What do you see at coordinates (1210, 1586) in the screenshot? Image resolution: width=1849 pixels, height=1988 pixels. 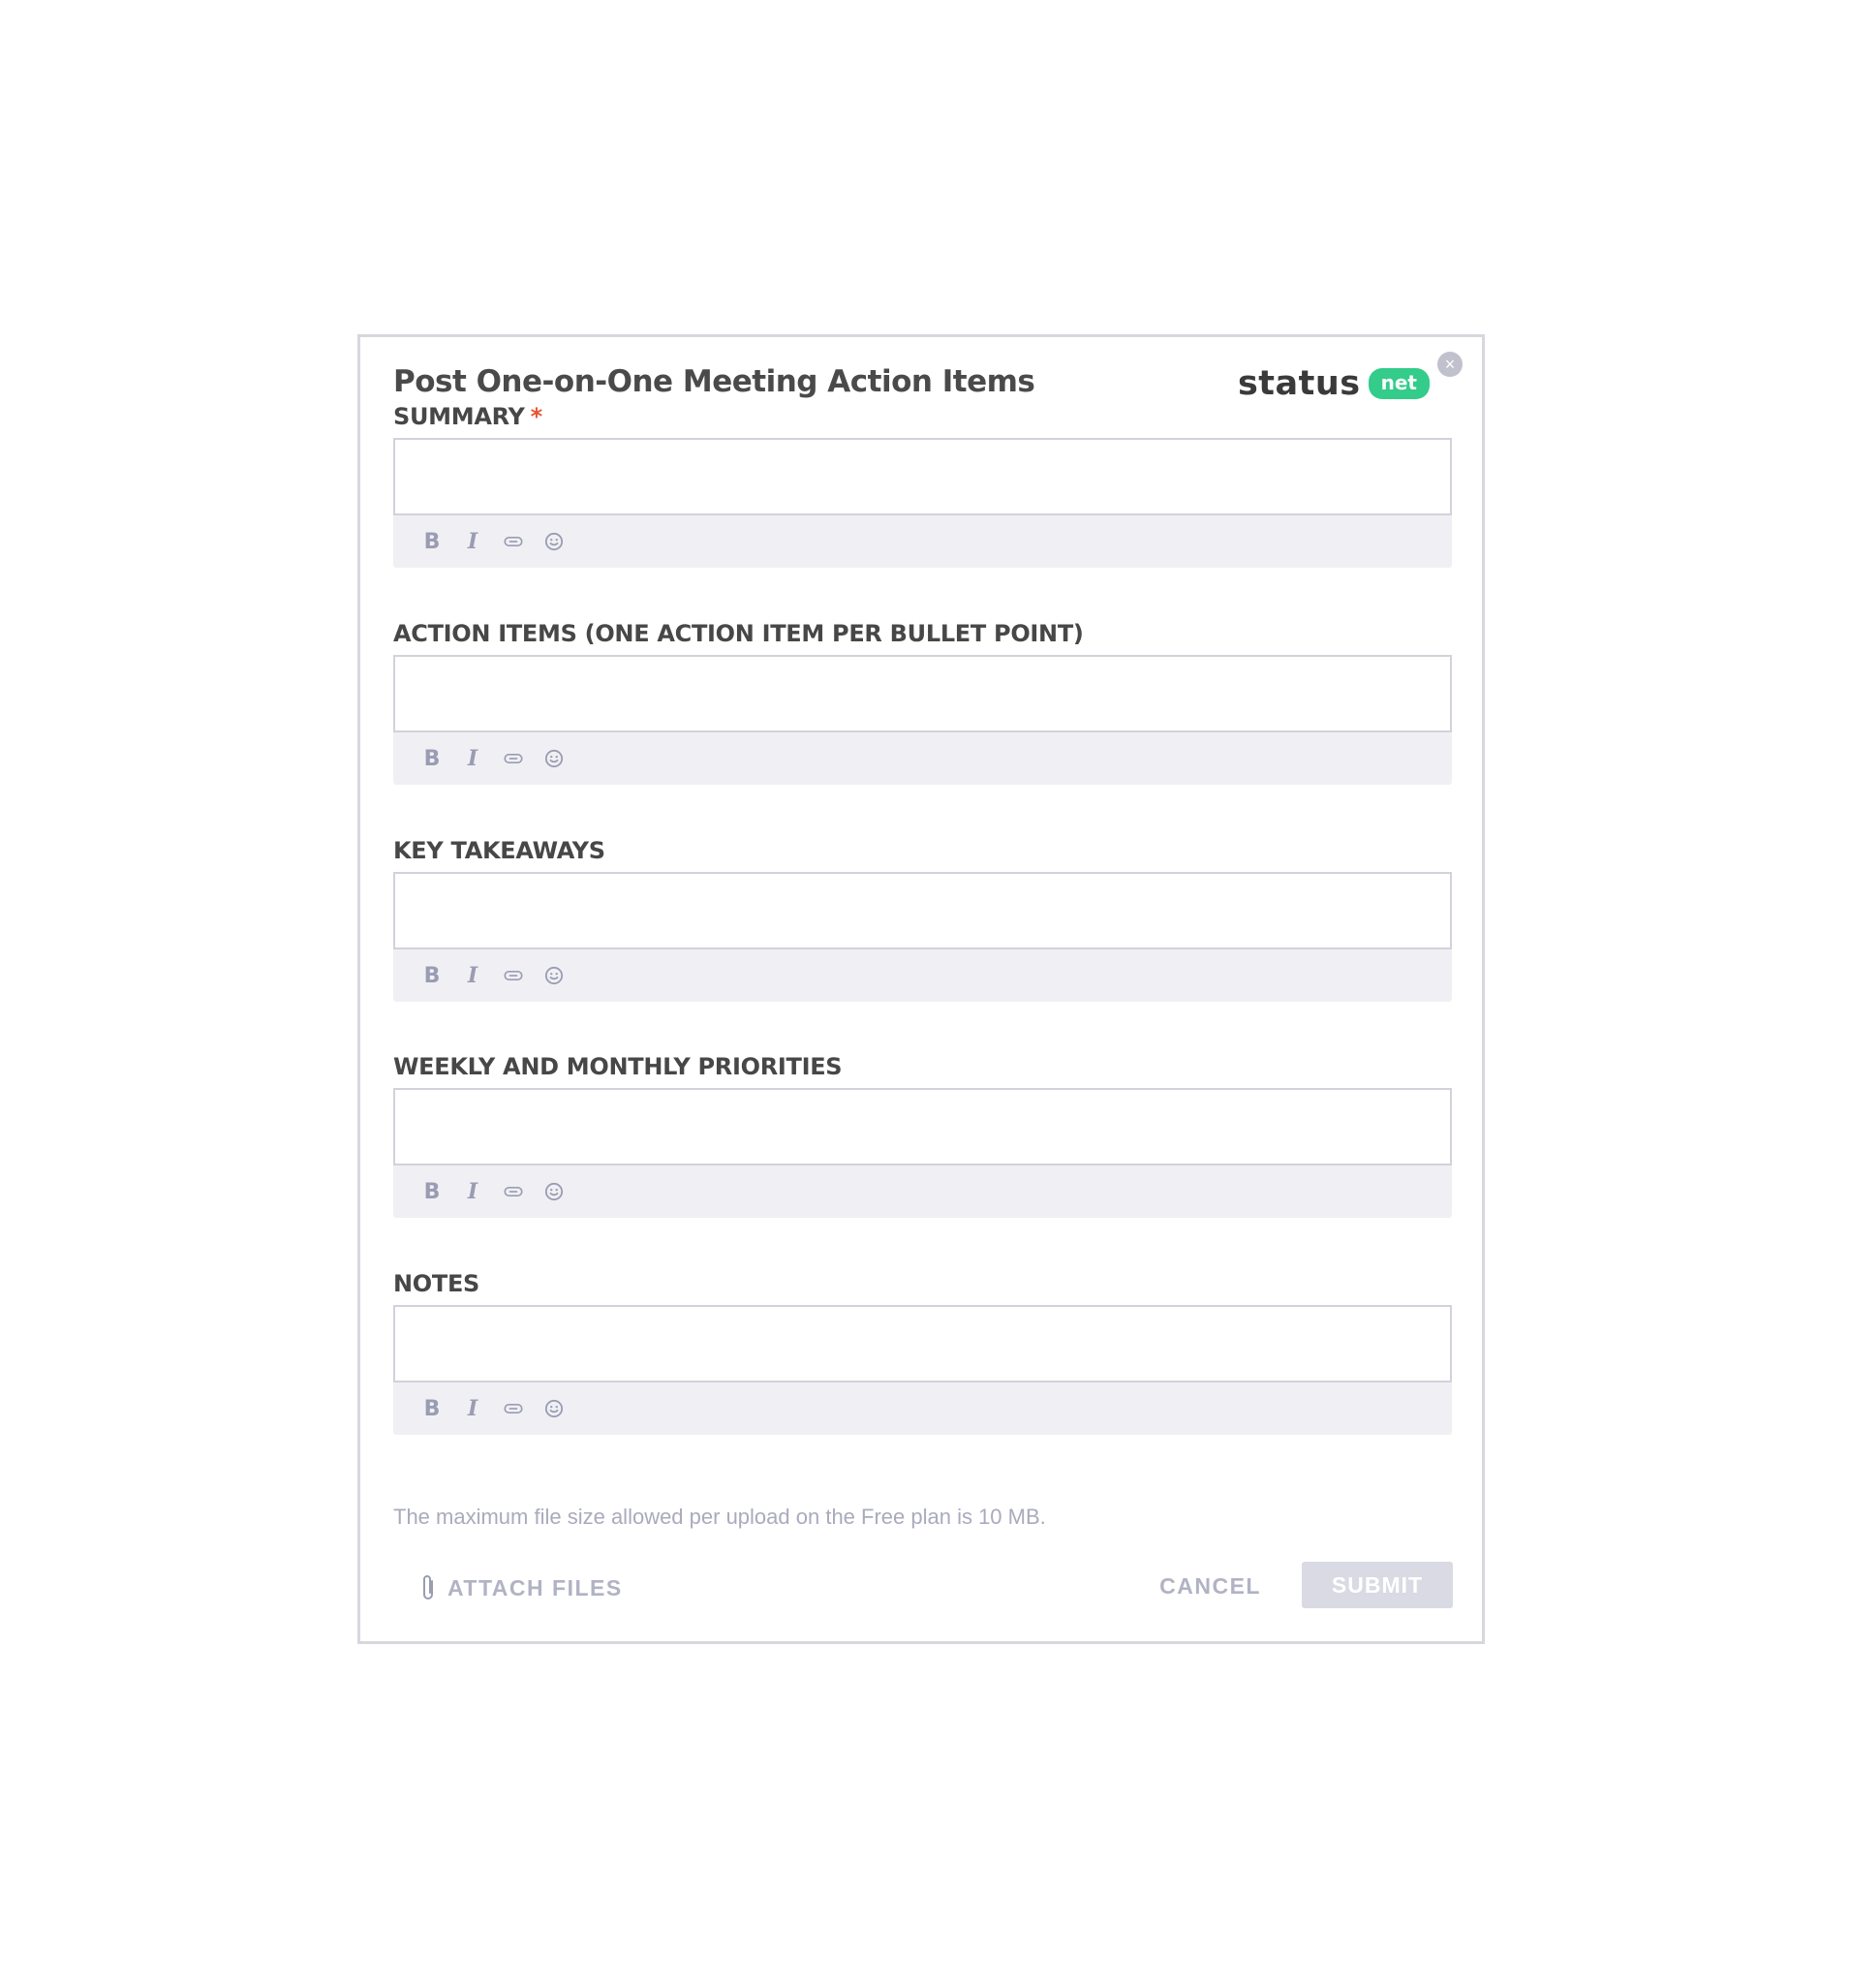 I see `cancel-button: CANCEL` at bounding box center [1210, 1586].